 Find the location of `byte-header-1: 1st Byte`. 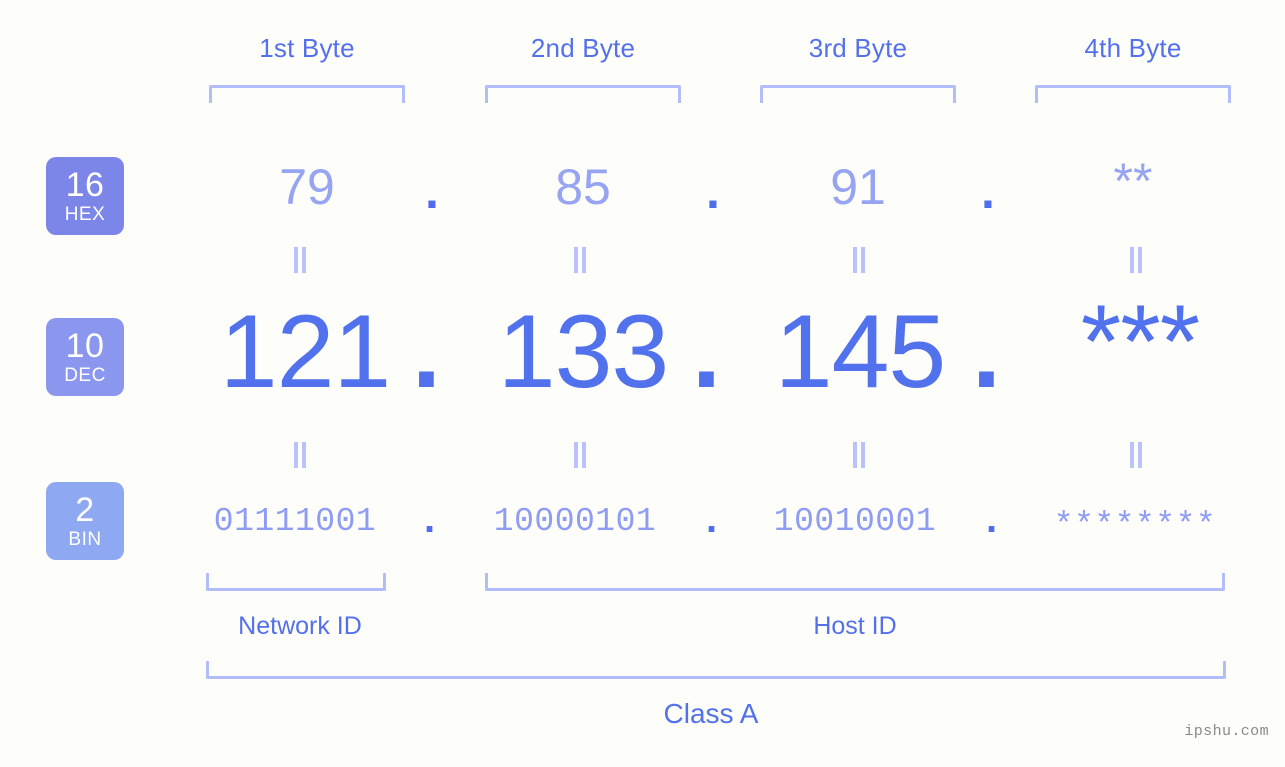

byte-header-1: 1st Byte is located at coordinates (307, 48).